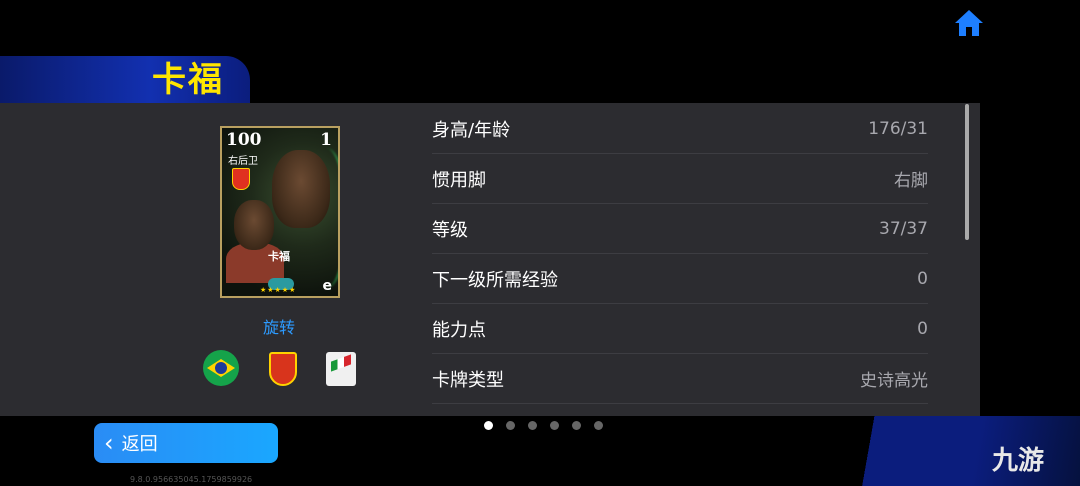  What do you see at coordinates (543, 425) in the screenshot?
I see `pagination-dots` at bounding box center [543, 425].